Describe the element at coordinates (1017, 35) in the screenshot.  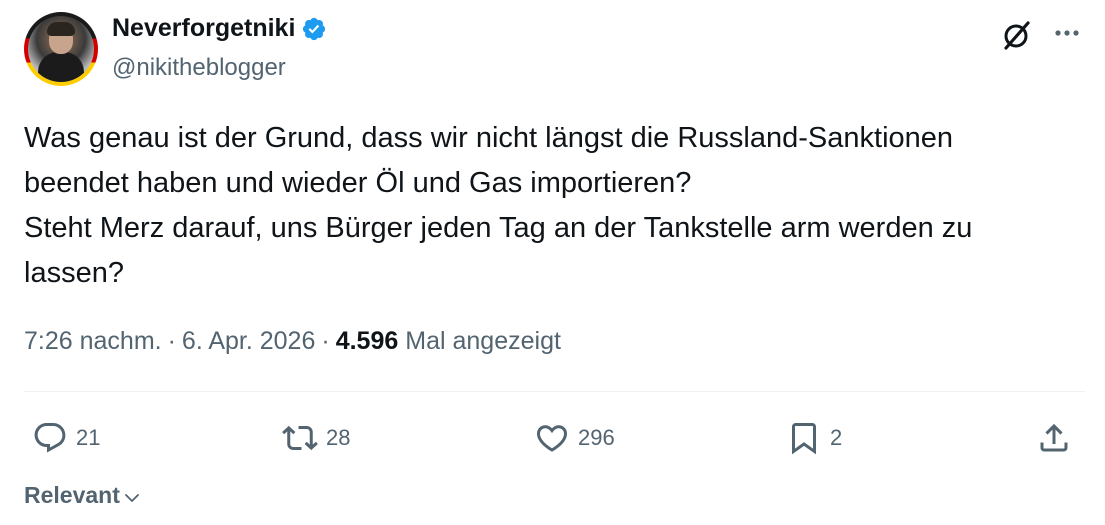
I see `grok-icon` at that location.